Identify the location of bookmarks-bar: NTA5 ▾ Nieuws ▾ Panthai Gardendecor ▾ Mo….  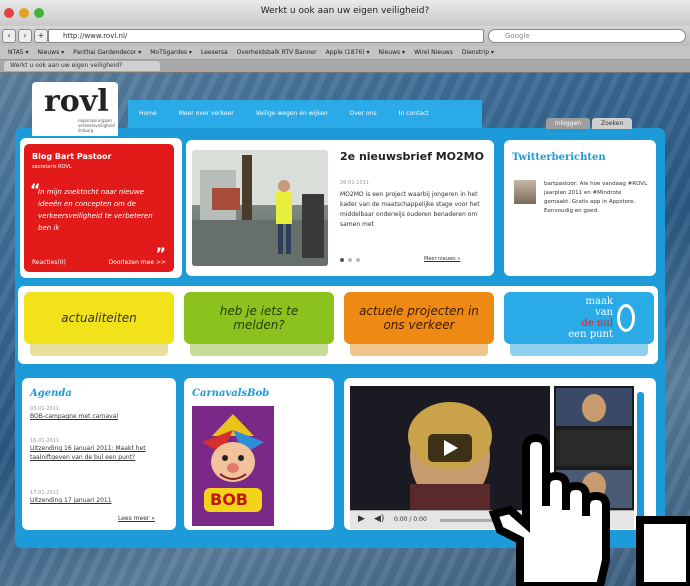
(345, 53).